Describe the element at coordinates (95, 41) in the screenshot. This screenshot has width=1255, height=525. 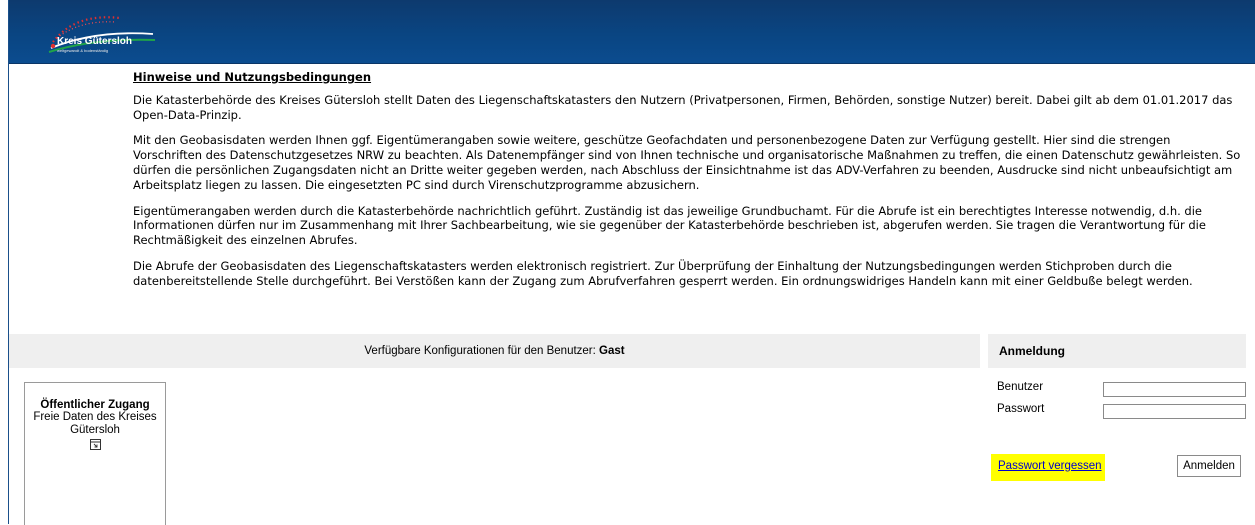
I see `logo-name: Kreis Gütersloh` at that location.